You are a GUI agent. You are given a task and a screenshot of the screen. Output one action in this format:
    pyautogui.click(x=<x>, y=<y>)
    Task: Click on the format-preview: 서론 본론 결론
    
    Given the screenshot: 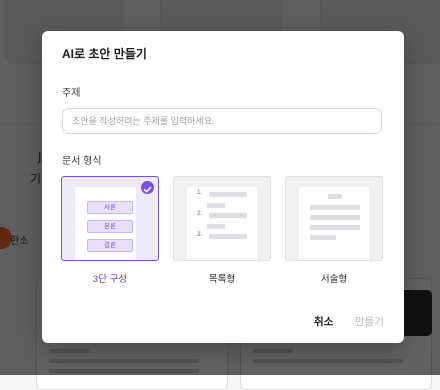 What is the action you would take?
    pyautogui.click(x=110, y=218)
    